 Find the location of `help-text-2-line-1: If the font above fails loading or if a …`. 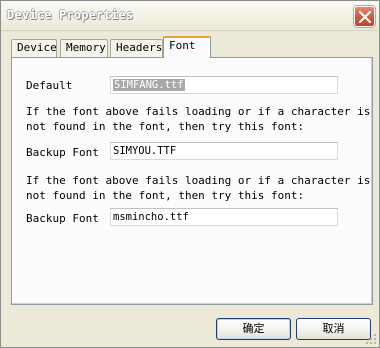

help-text-2-line-1: If the font above fails loading or if a … is located at coordinates (198, 180).